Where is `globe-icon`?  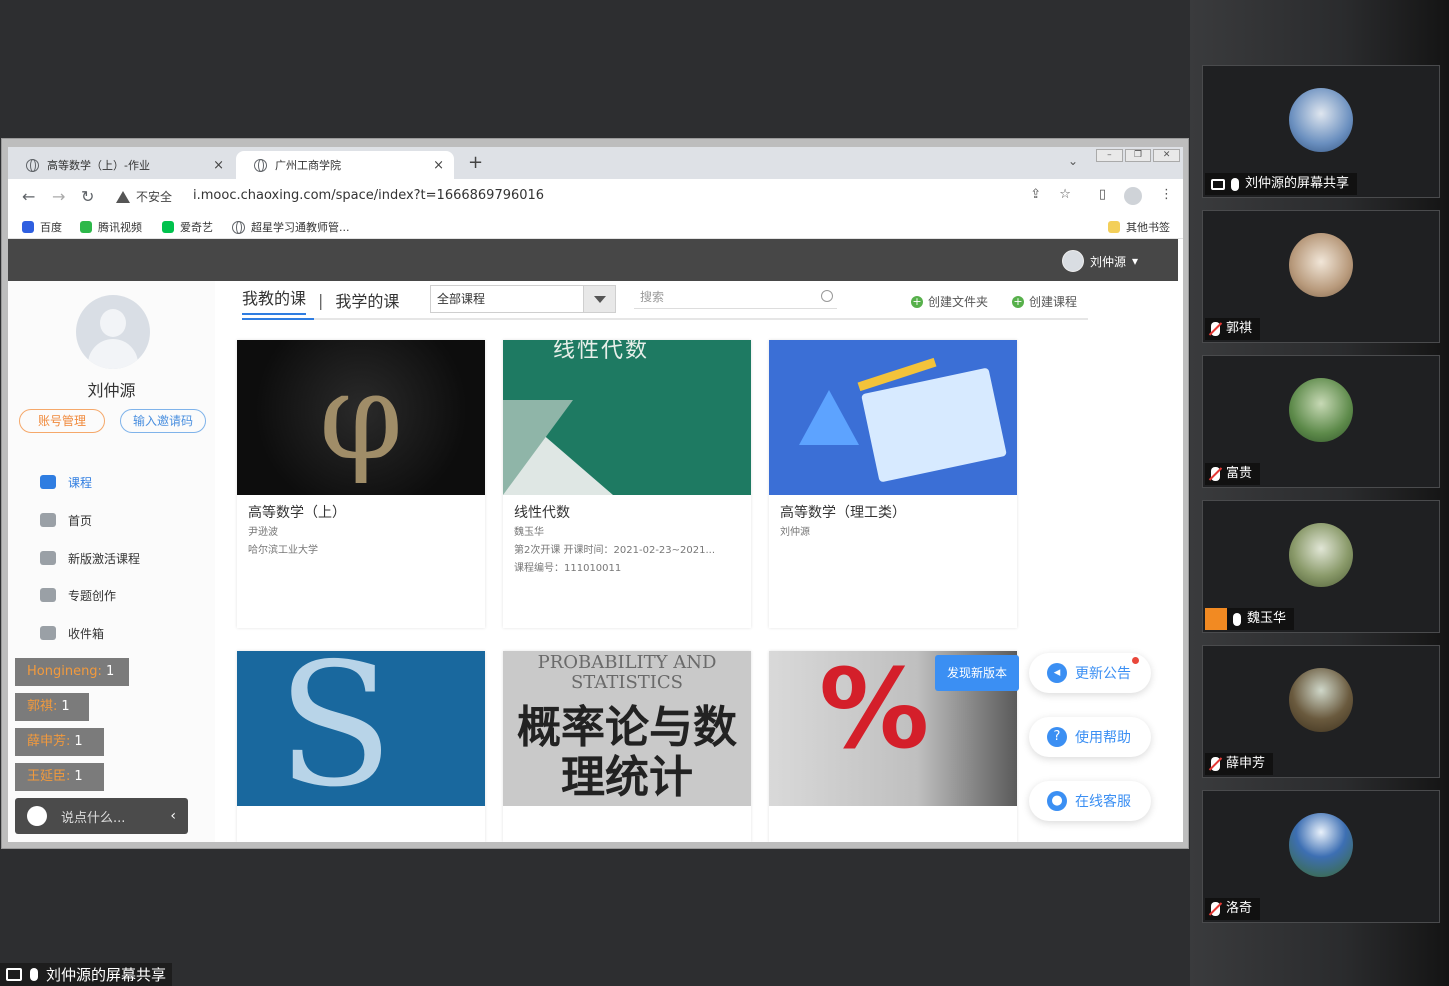 globe-icon is located at coordinates (260, 165).